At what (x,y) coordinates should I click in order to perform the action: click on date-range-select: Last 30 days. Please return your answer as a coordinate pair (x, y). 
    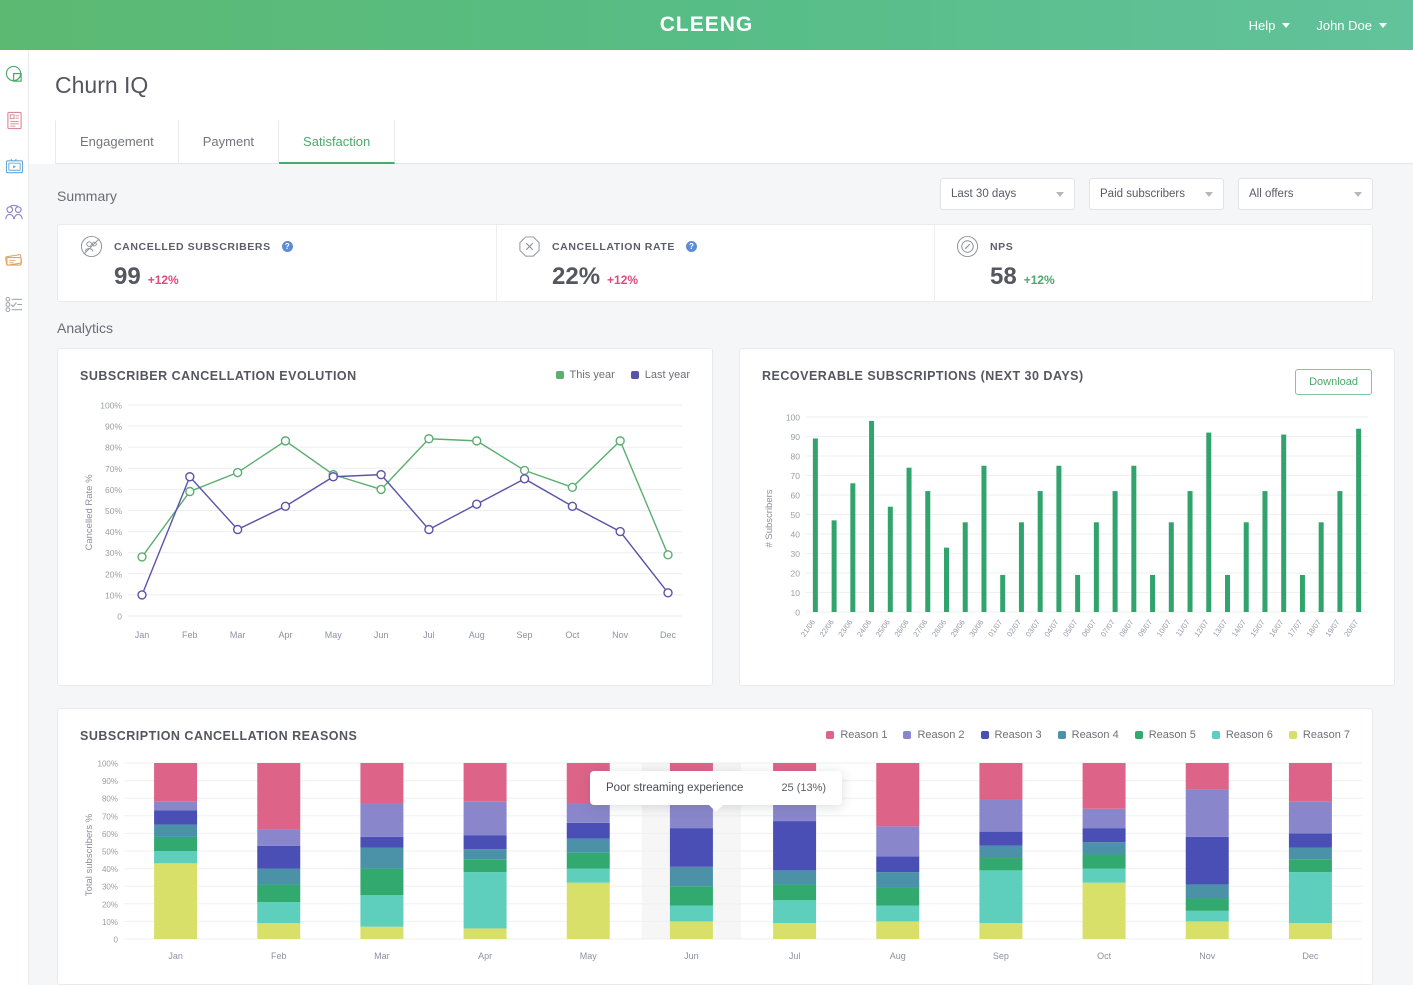
    Looking at the image, I should click on (1007, 194).